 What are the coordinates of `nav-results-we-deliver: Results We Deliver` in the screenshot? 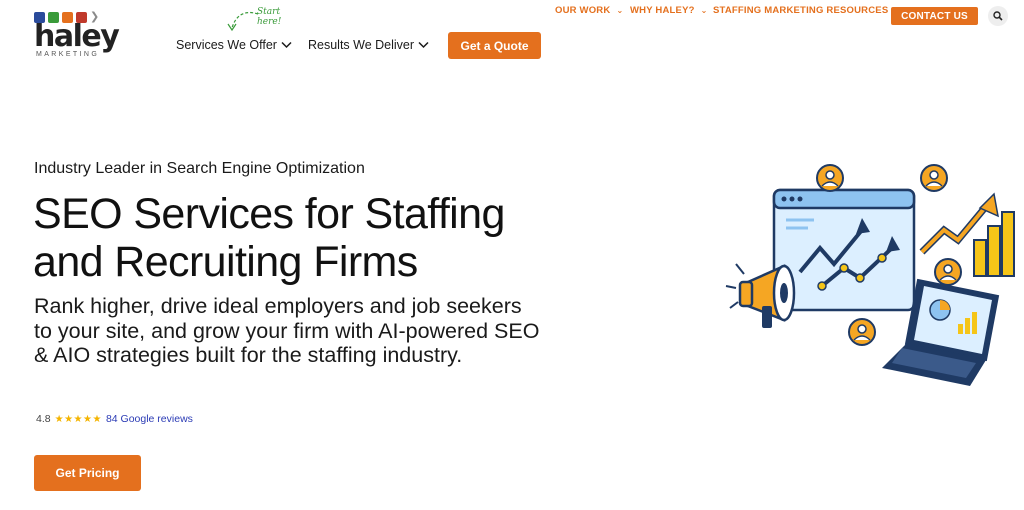 It's located at (368, 45).